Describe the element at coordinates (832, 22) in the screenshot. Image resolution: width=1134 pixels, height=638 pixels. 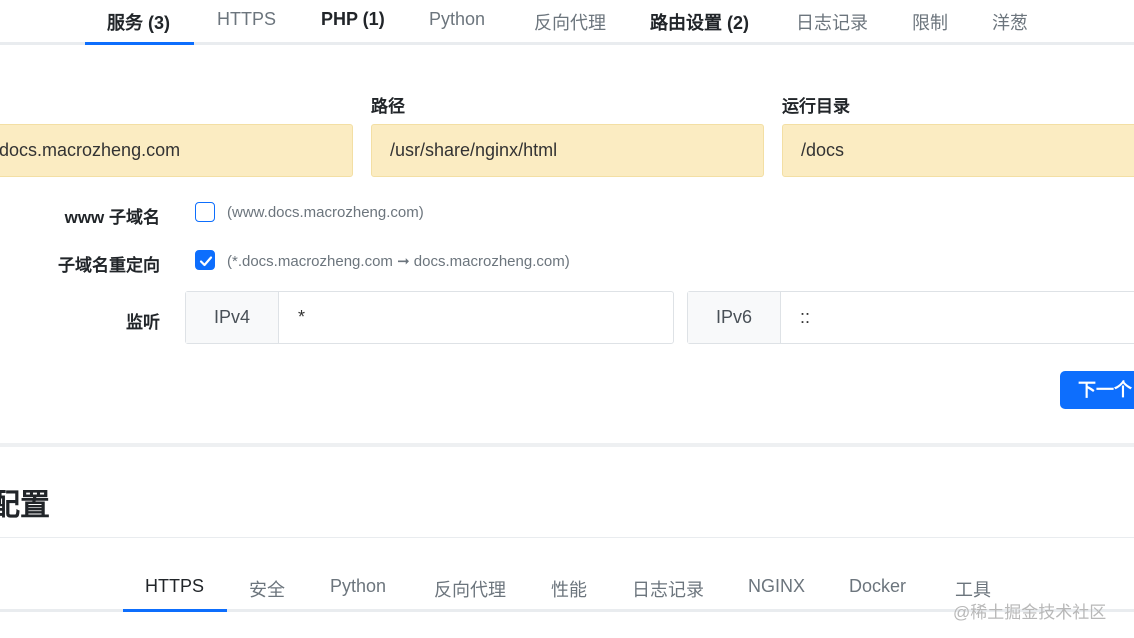
I see `tab-logging: 日志记录` at that location.